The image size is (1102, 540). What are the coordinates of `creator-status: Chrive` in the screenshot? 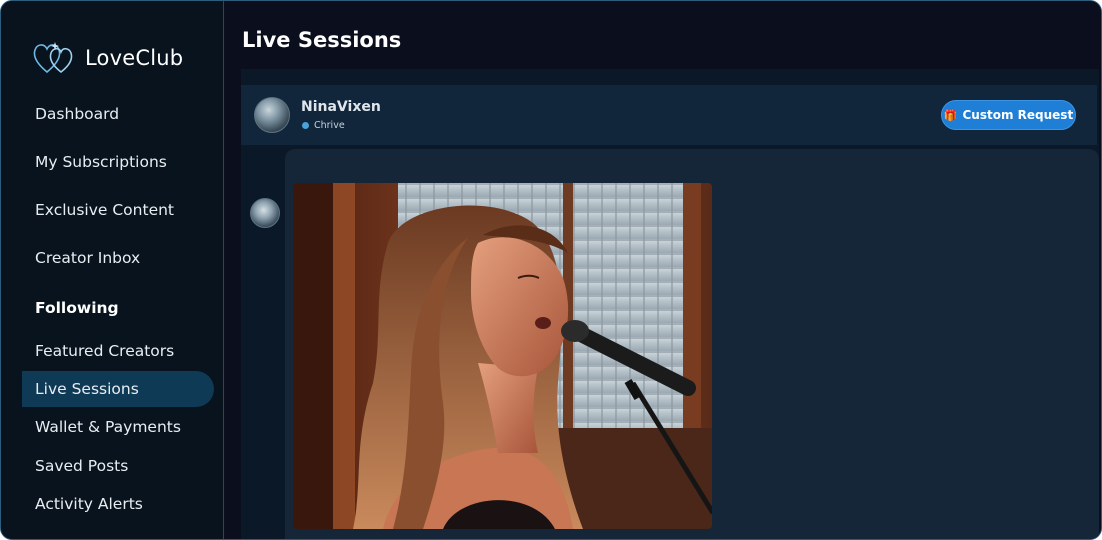 It's located at (329, 125).